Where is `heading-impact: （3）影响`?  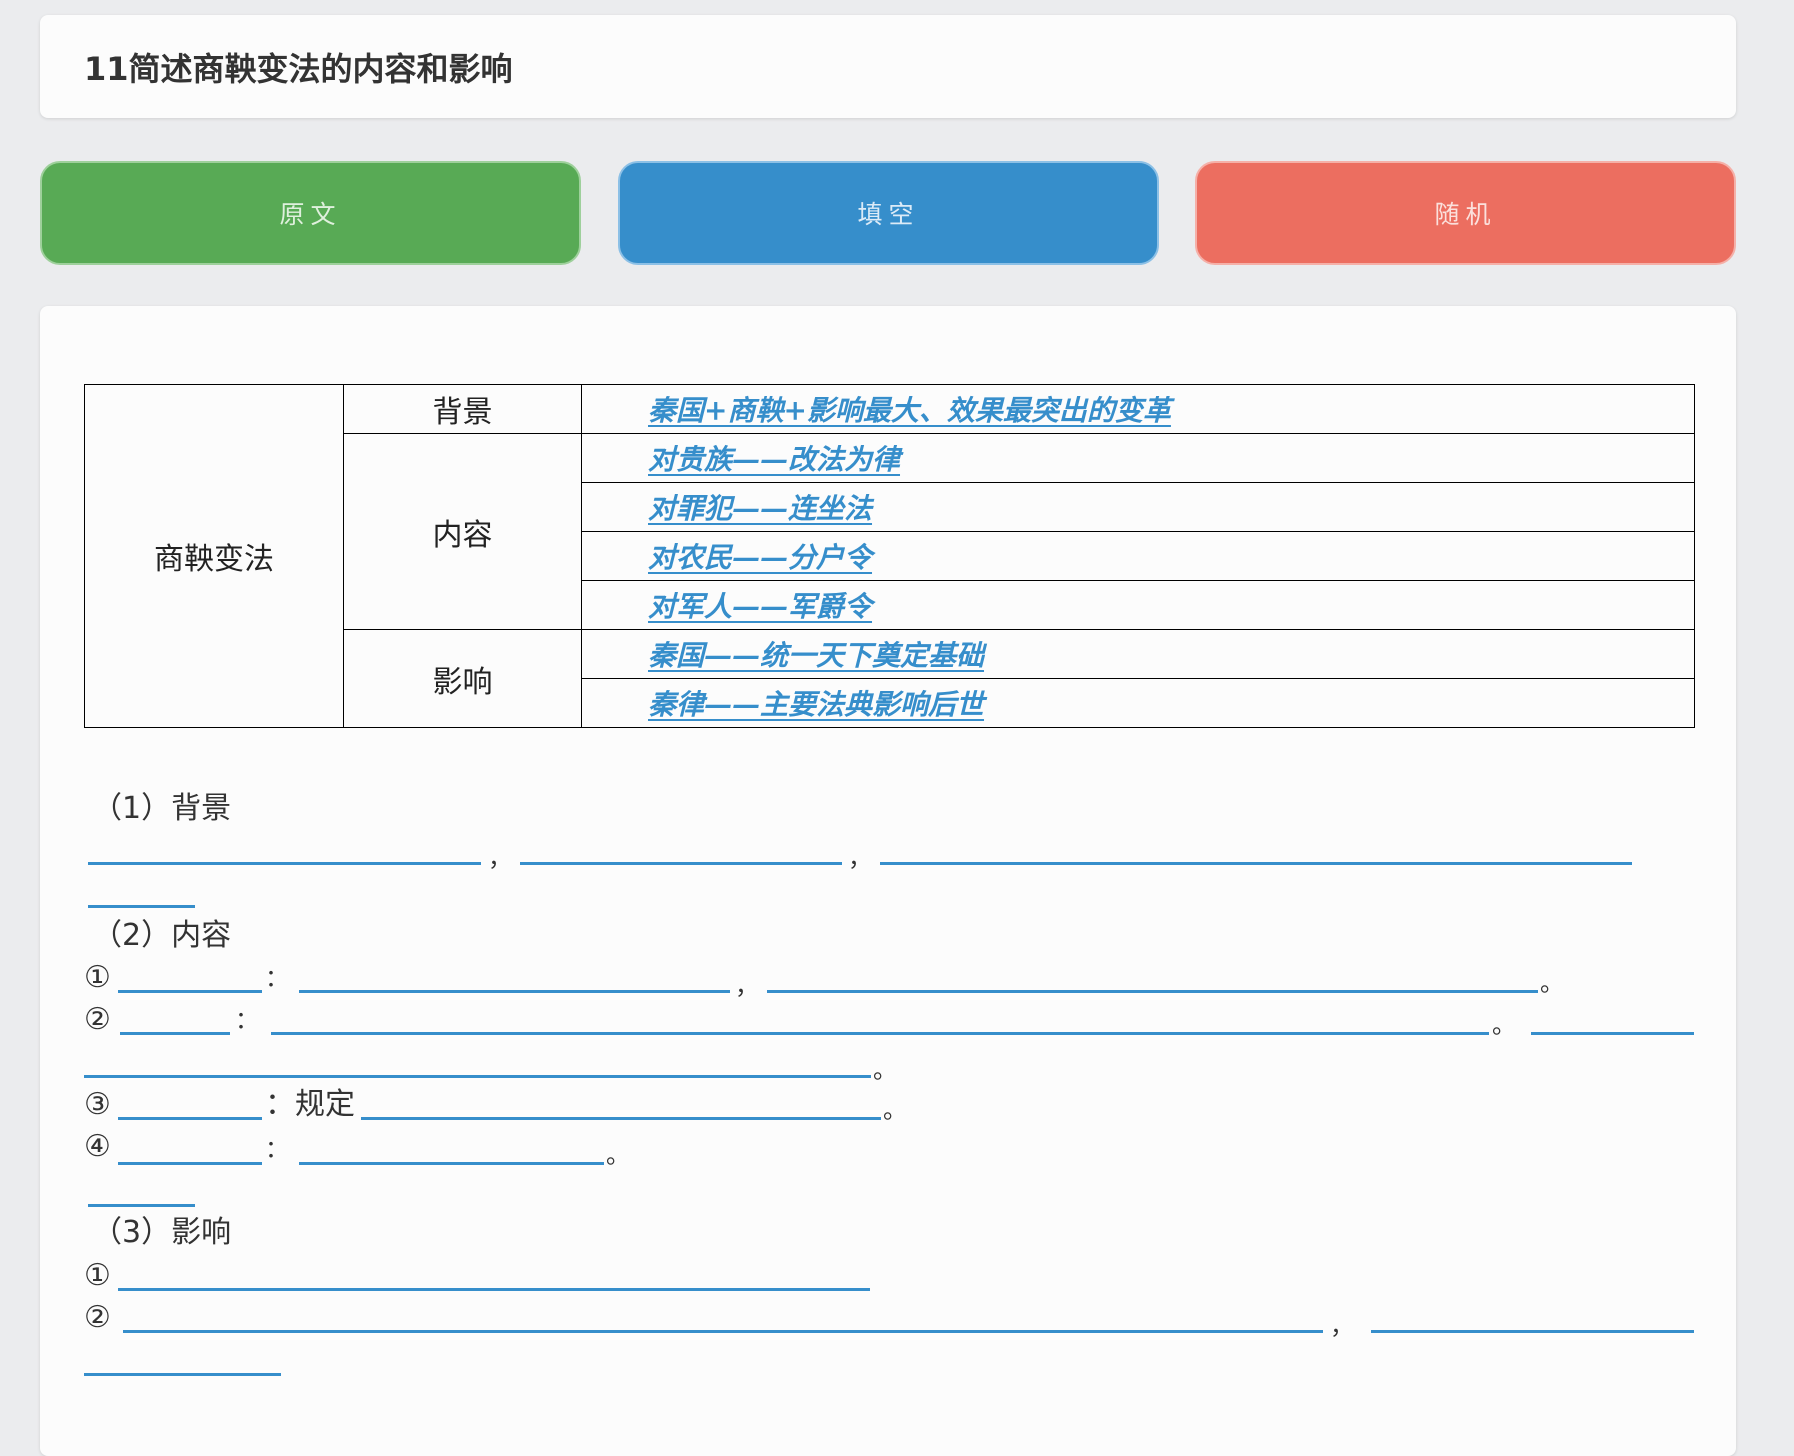
heading-impact: （3）影响 is located at coordinates (162, 1232).